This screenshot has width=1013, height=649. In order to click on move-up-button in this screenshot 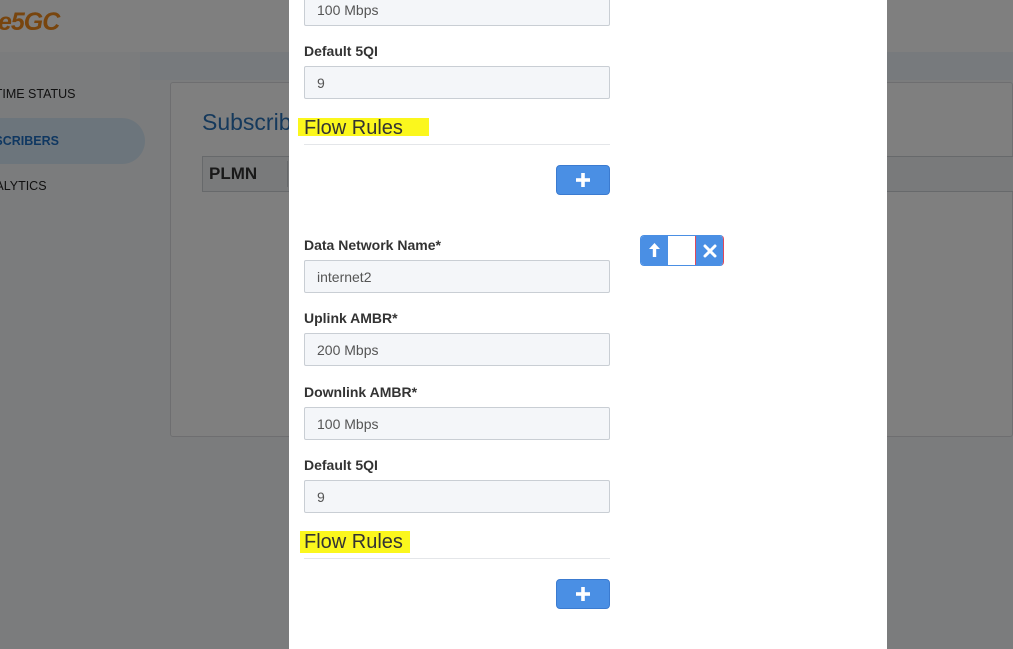, I will do `click(654, 250)`.